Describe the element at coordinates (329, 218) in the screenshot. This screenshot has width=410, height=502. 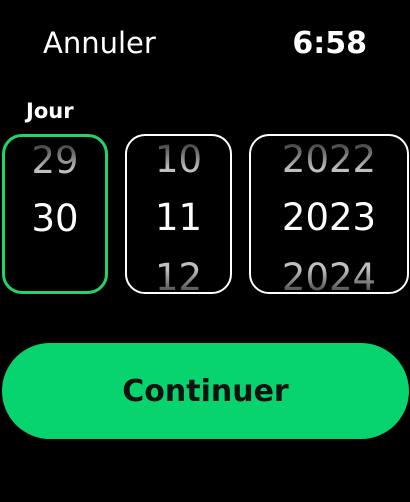
I see `year-option-selected: 2023` at that location.